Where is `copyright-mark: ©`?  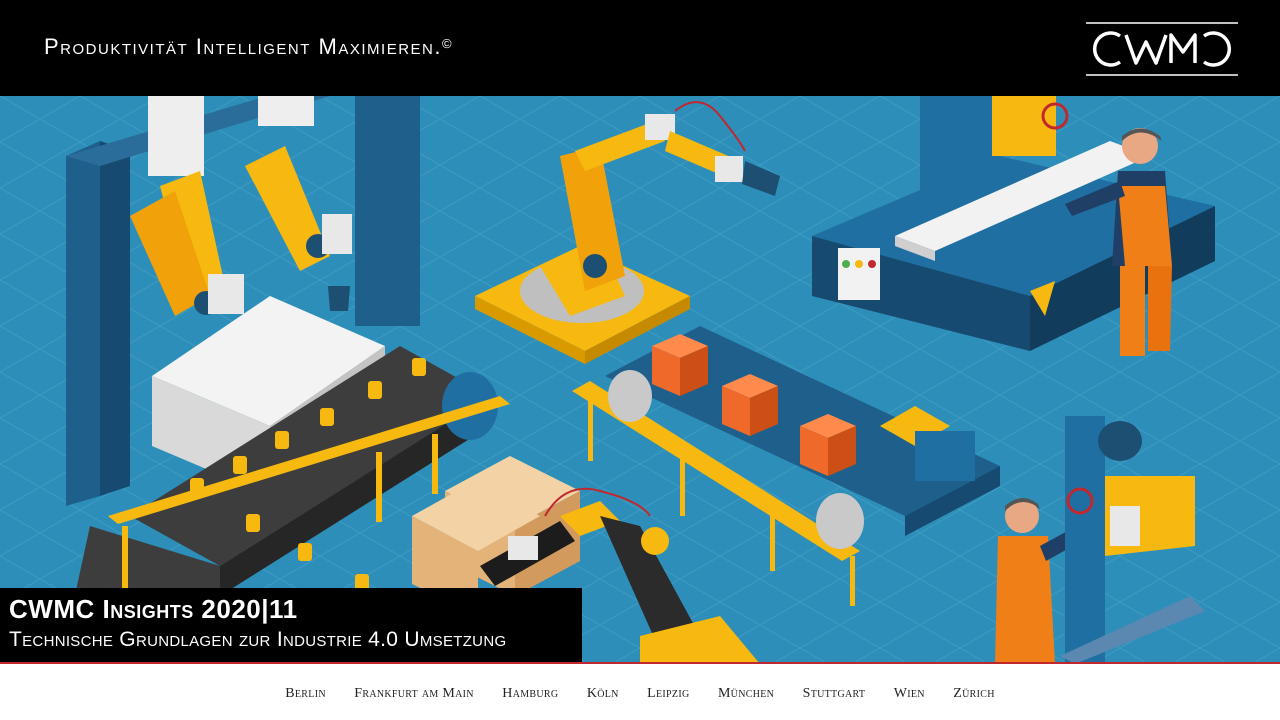
copyright-mark: © is located at coordinates (448, 43).